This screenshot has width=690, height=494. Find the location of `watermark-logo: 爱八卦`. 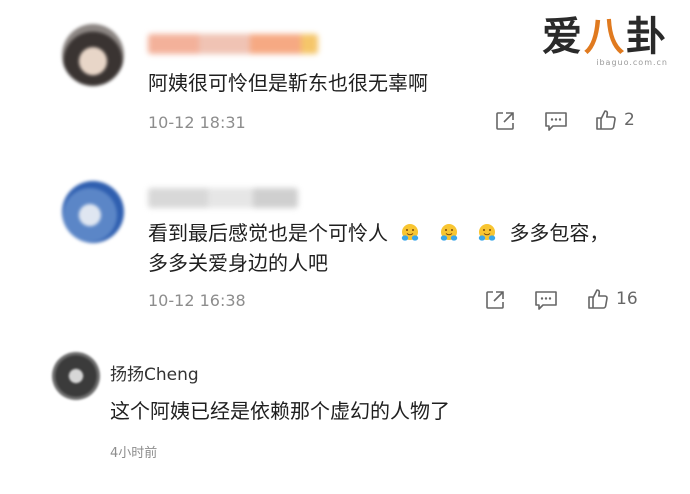

watermark-logo: 爱八卦 is located at coordinates (605, 36).